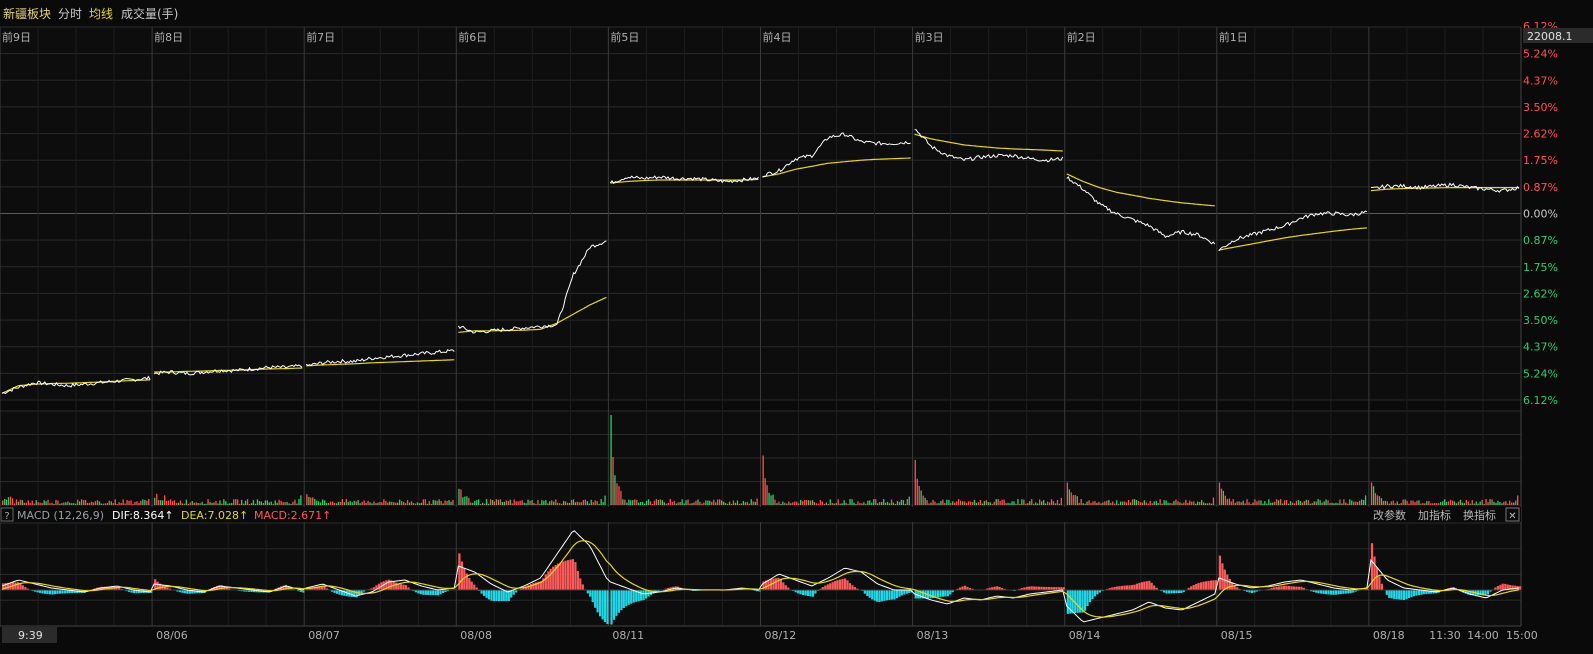 This screenshot has height=654, width=1593. What do you see at coordinates (1540, 160) in the screenshot?
I see `y-tick-up: 1.75%` at bounding box center [1540, 160].